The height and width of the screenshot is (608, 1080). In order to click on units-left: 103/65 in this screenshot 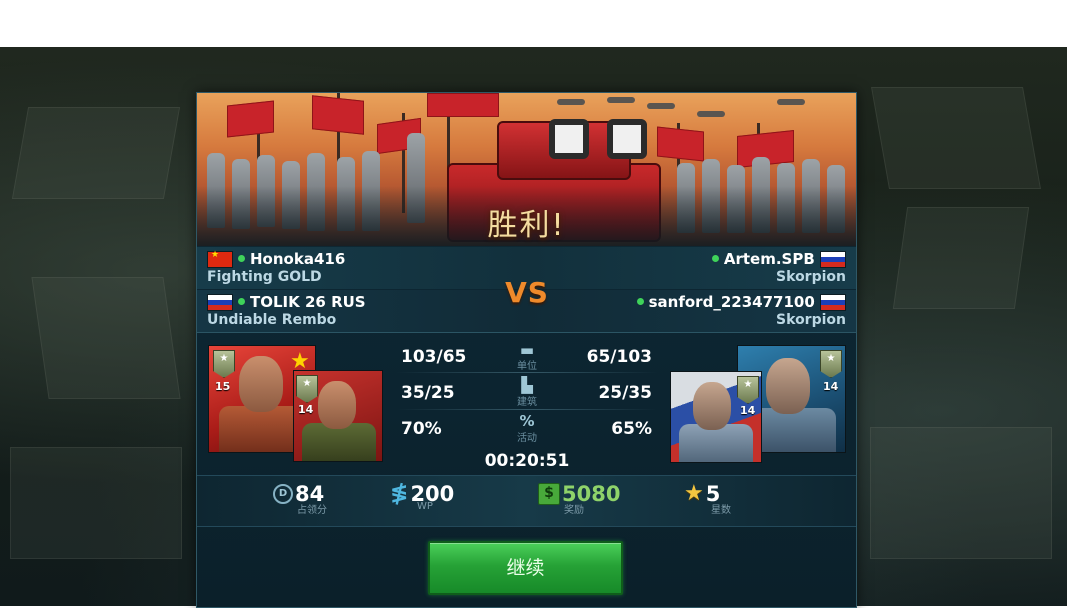, I will do `click(434, 357)`.